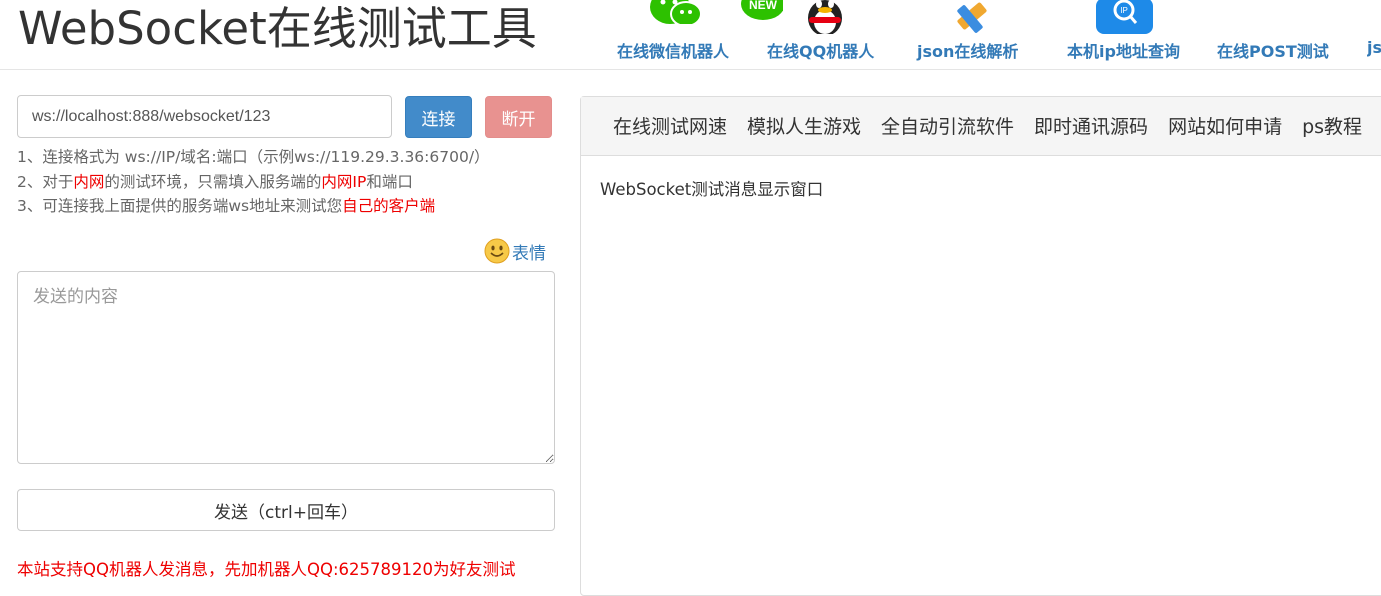  What do you see at coordinates (673, 51) in the screenshot?
I see `nav-label: 在线微信机器人` at bounding box center [673, 51].